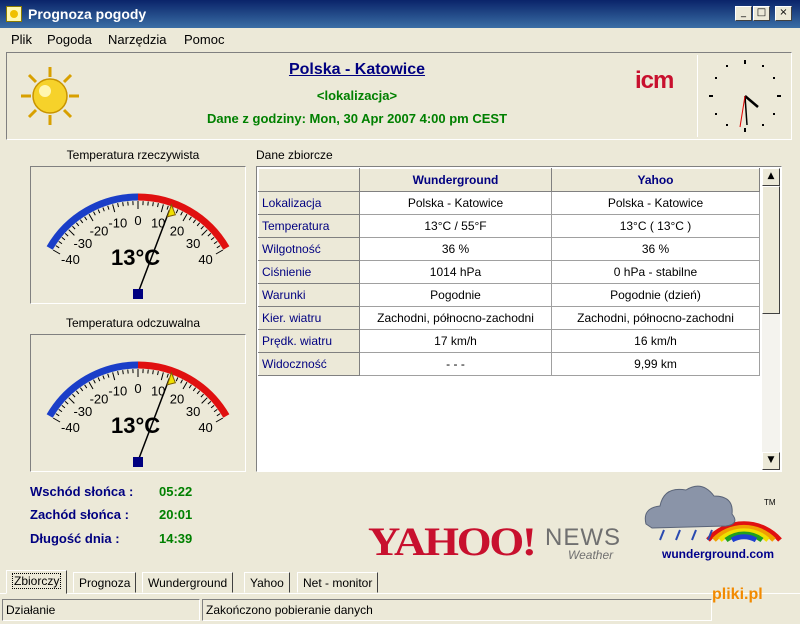  What do you see at coordinates (177, 398) in the screenshot?
I see `tick-label: 20` at bounding box center [177, 398].